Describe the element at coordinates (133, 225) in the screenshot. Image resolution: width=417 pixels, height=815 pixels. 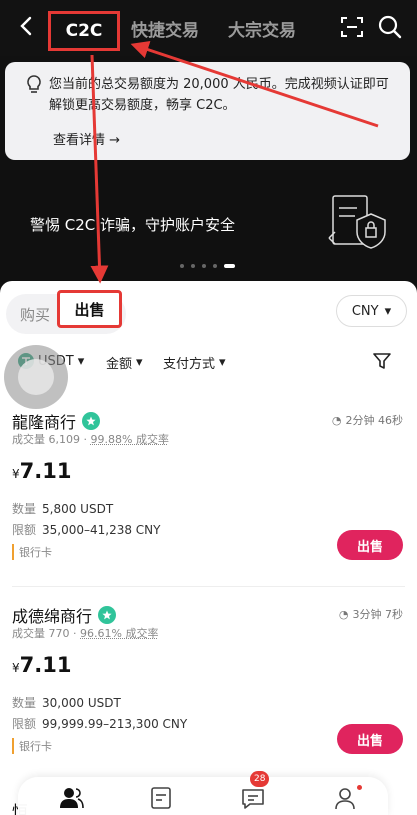
I see `banner-text: 警惕 C2C 诈骗，守护账户安全` at that location.